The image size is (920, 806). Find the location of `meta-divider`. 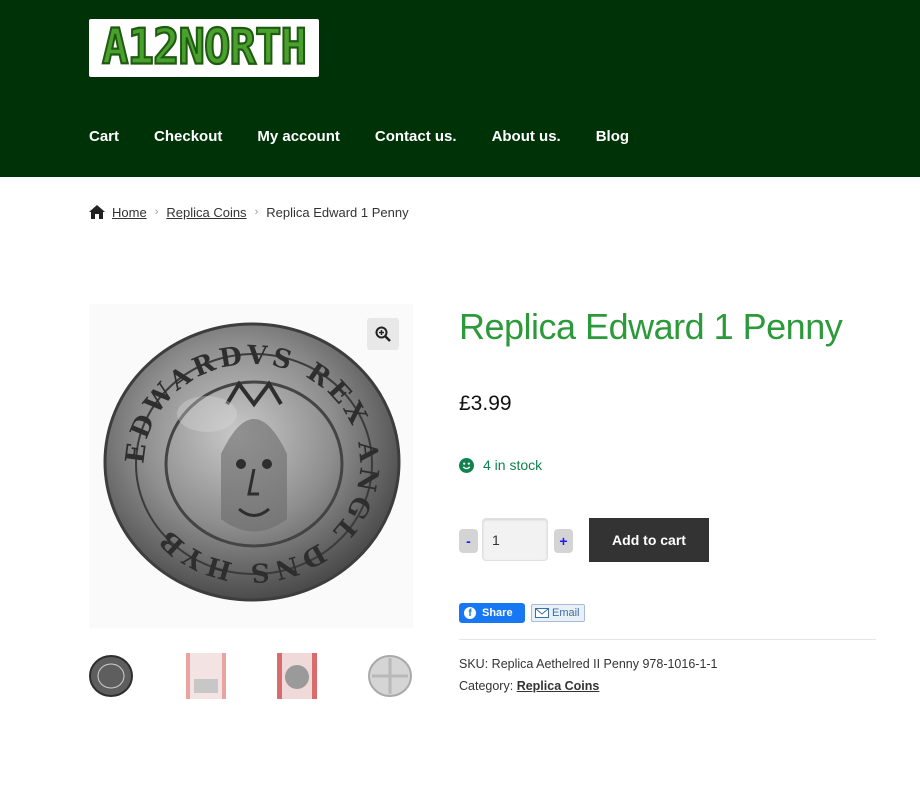

meta-divider is located at coordinates (667, 639).